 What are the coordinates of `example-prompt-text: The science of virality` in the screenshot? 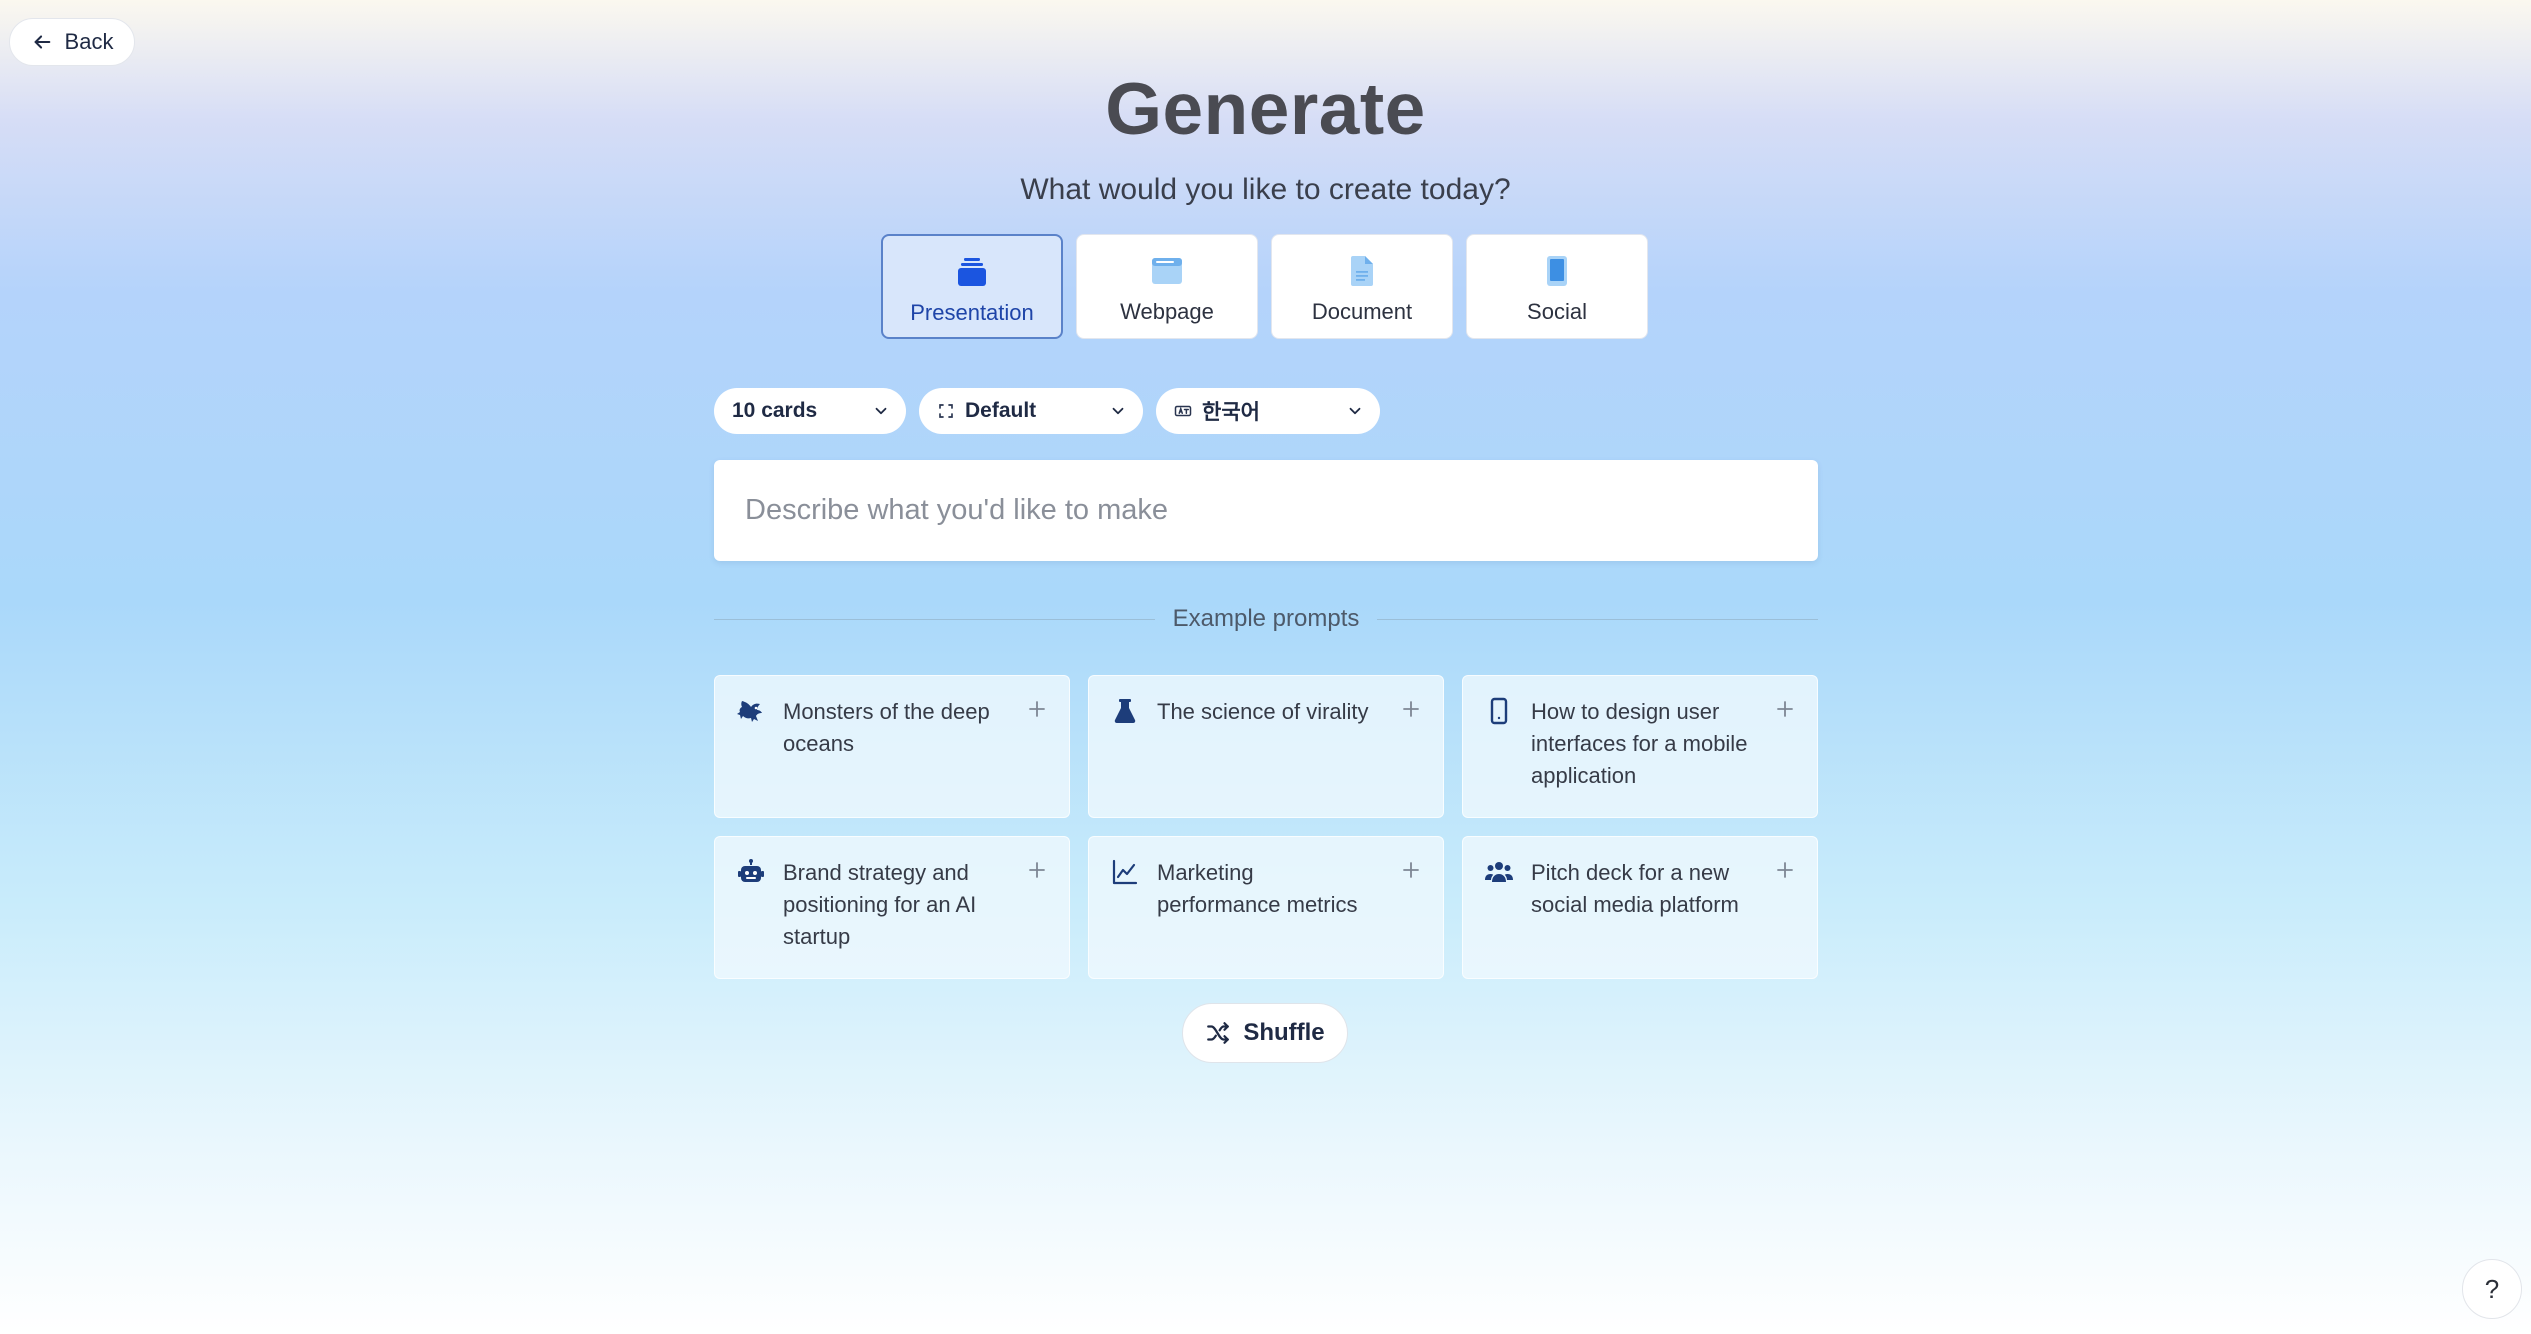 It's located at (1263, 711).